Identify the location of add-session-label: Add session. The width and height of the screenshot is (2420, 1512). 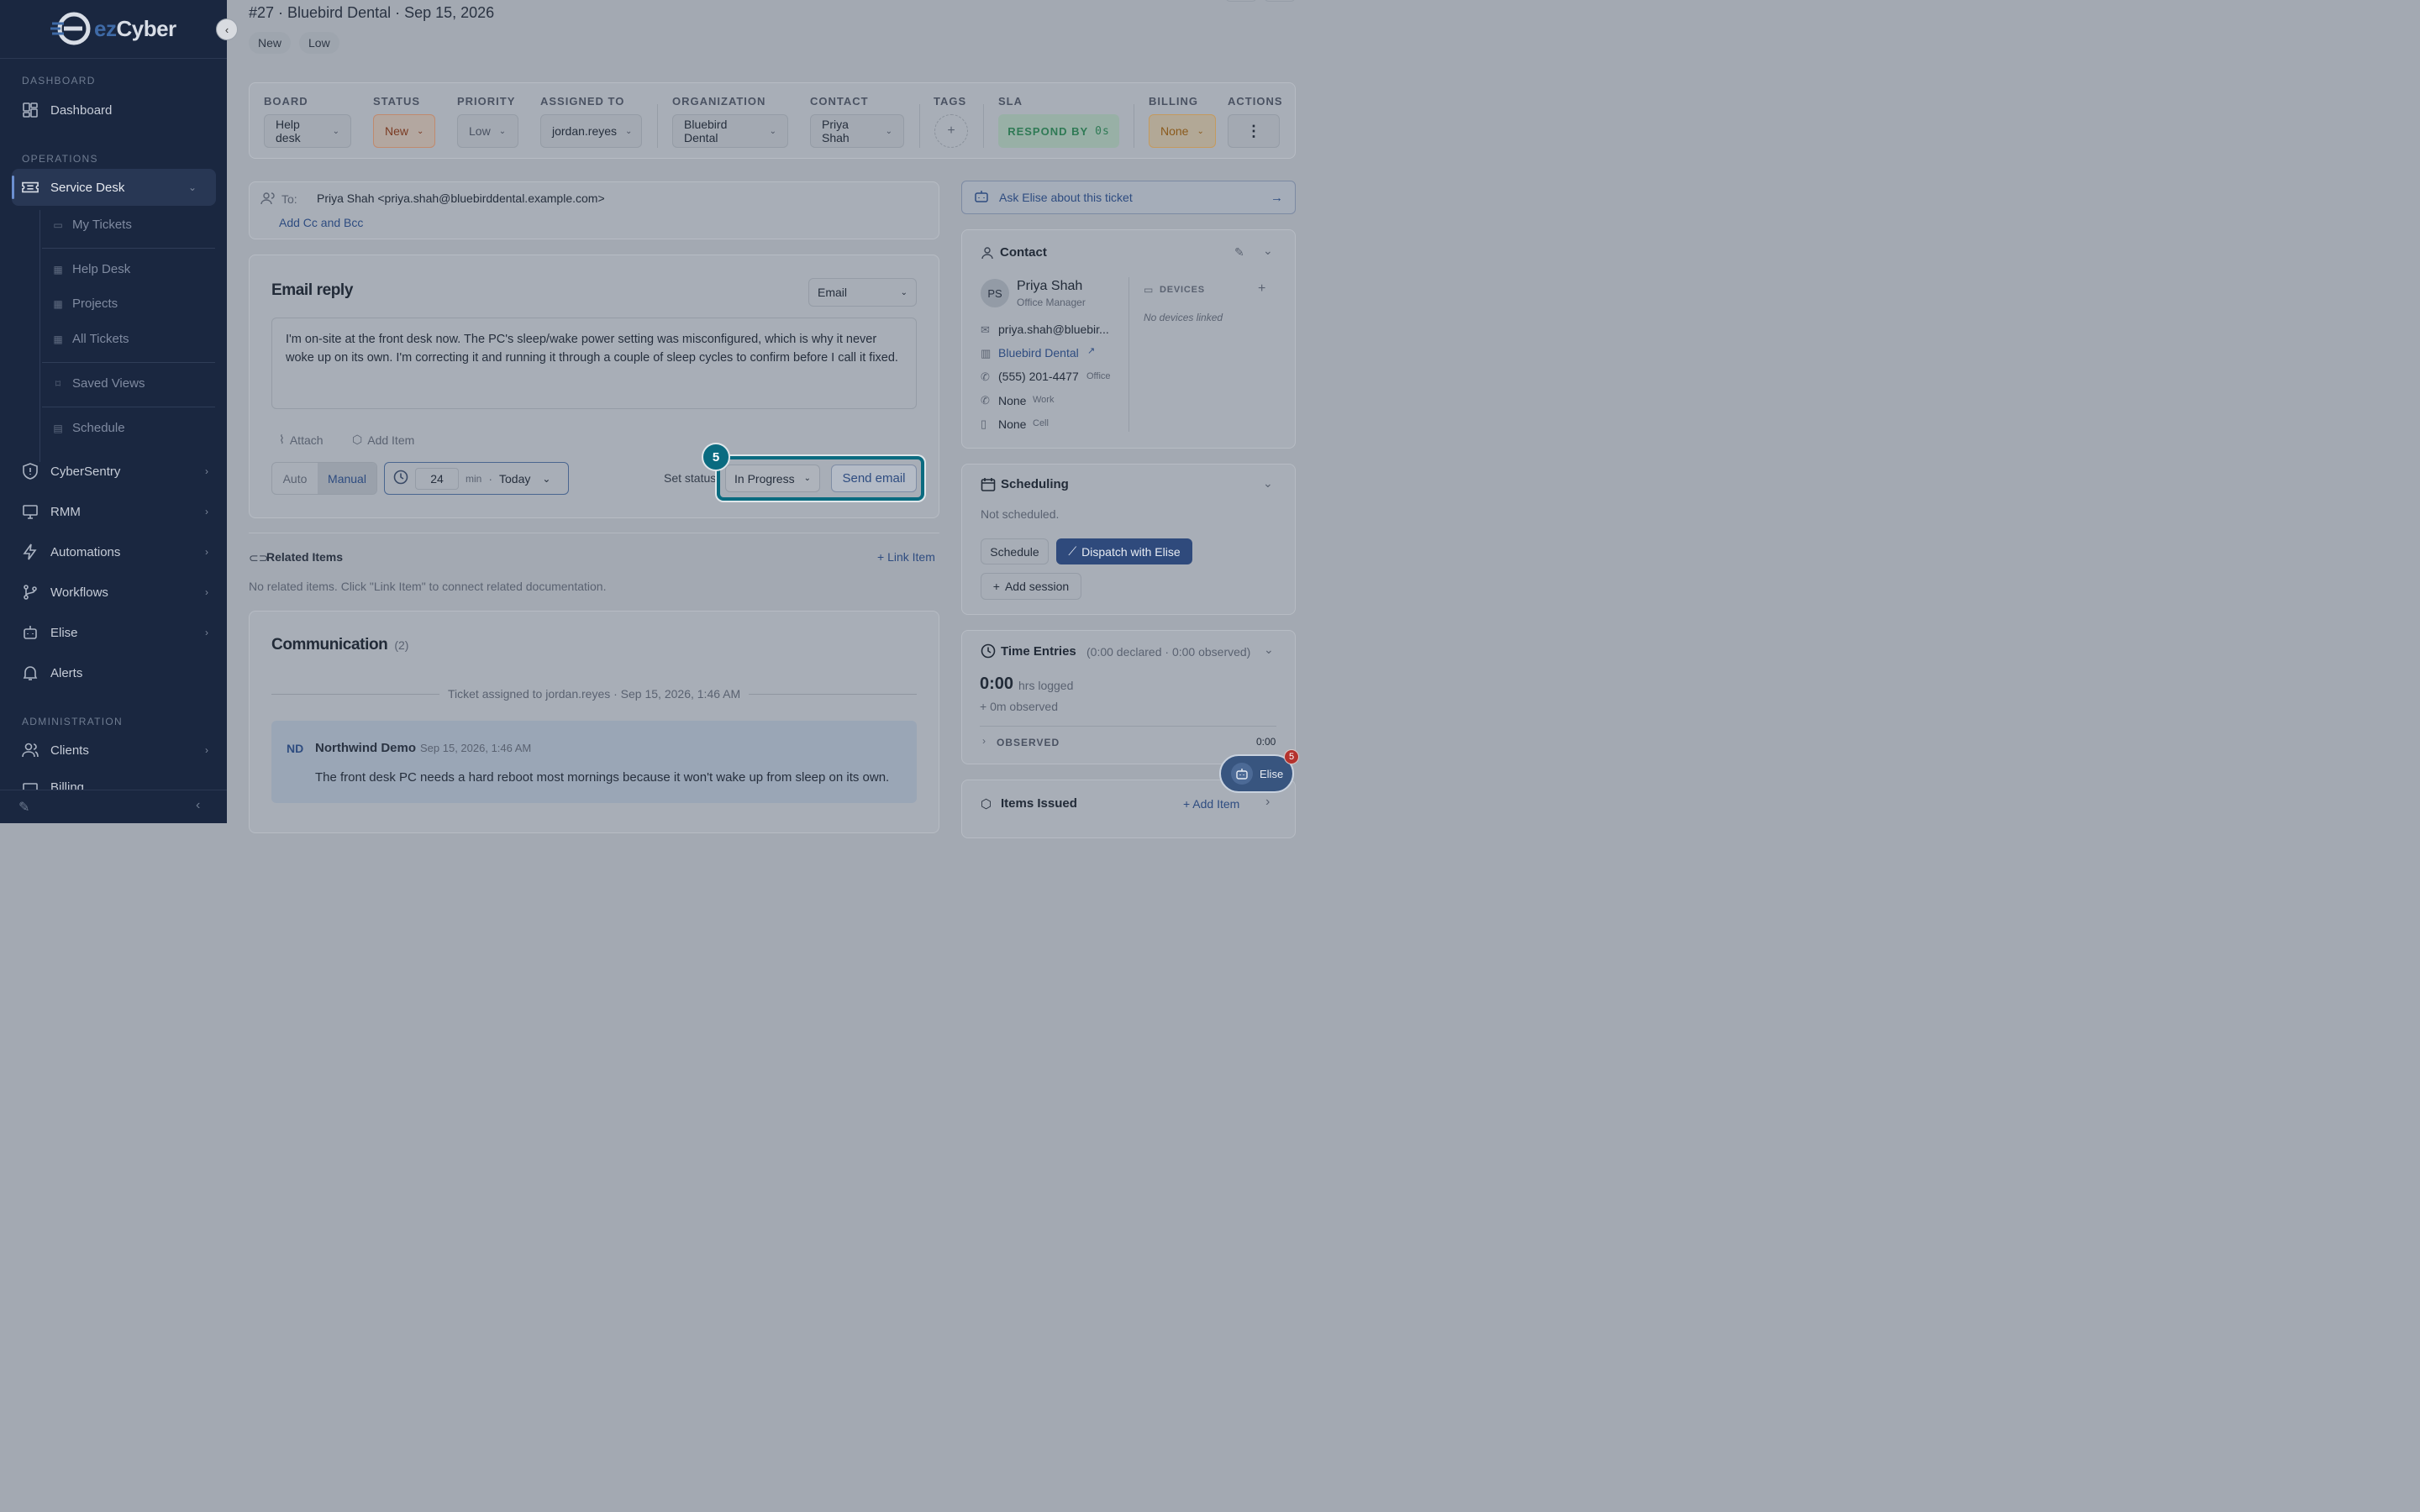
(1037, 586).